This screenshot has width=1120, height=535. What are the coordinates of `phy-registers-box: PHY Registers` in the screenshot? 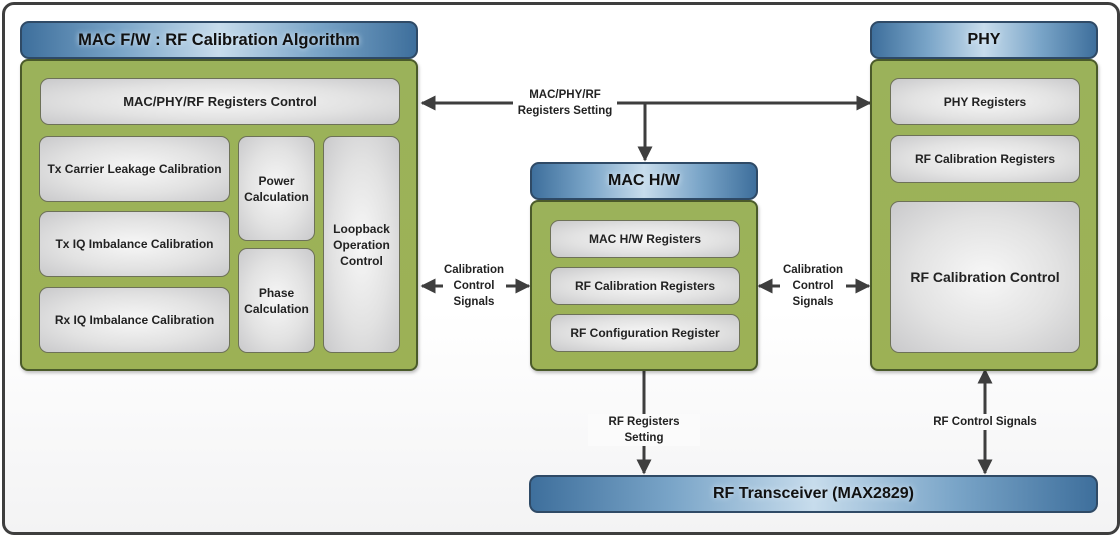 It's located at (985, 101).